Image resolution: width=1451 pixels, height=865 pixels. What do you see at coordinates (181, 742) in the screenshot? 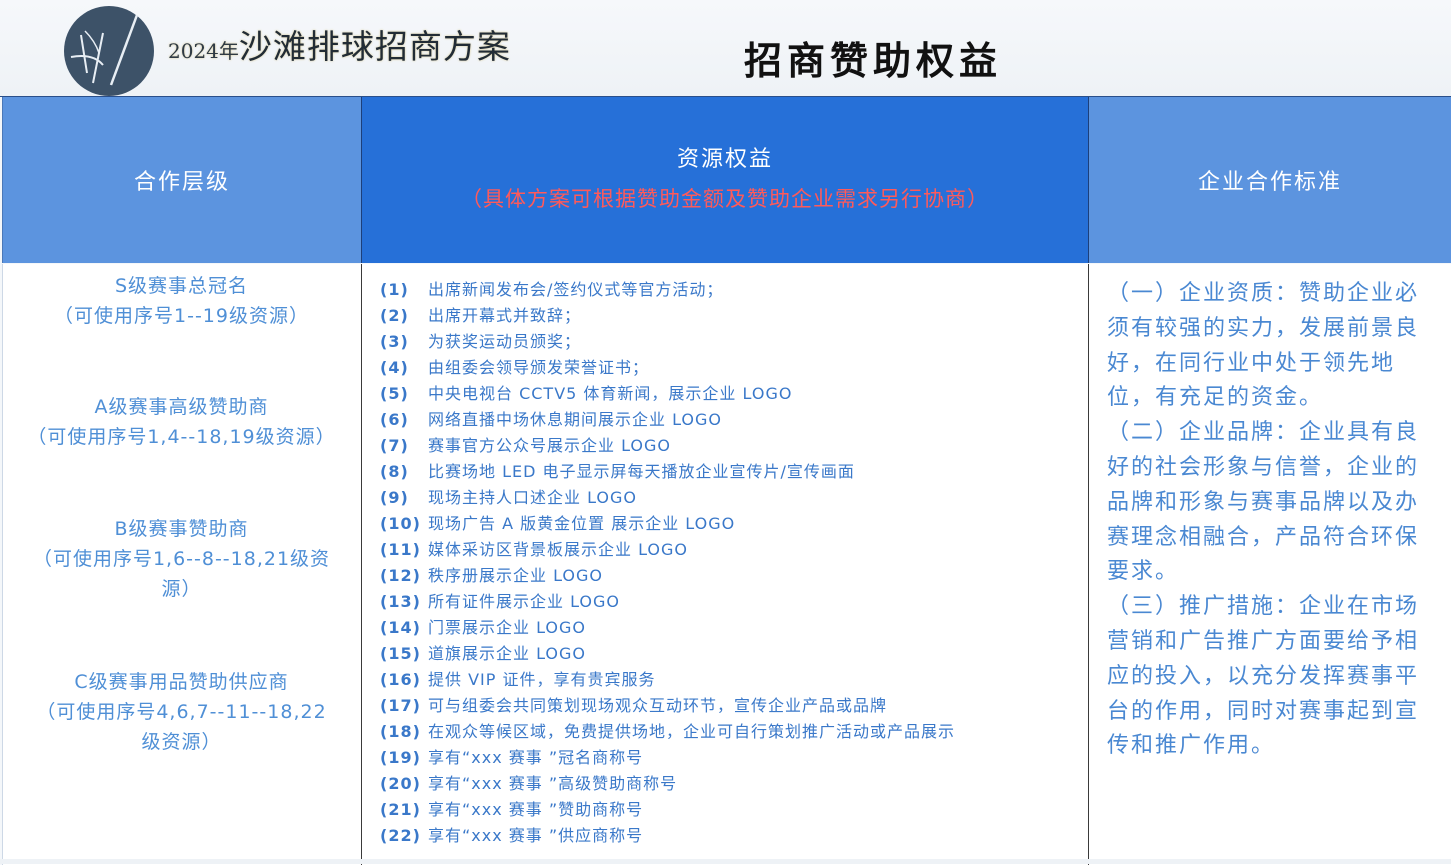
I see `tier-scope-cont: 级资源）` at bounding box center [181, 742].